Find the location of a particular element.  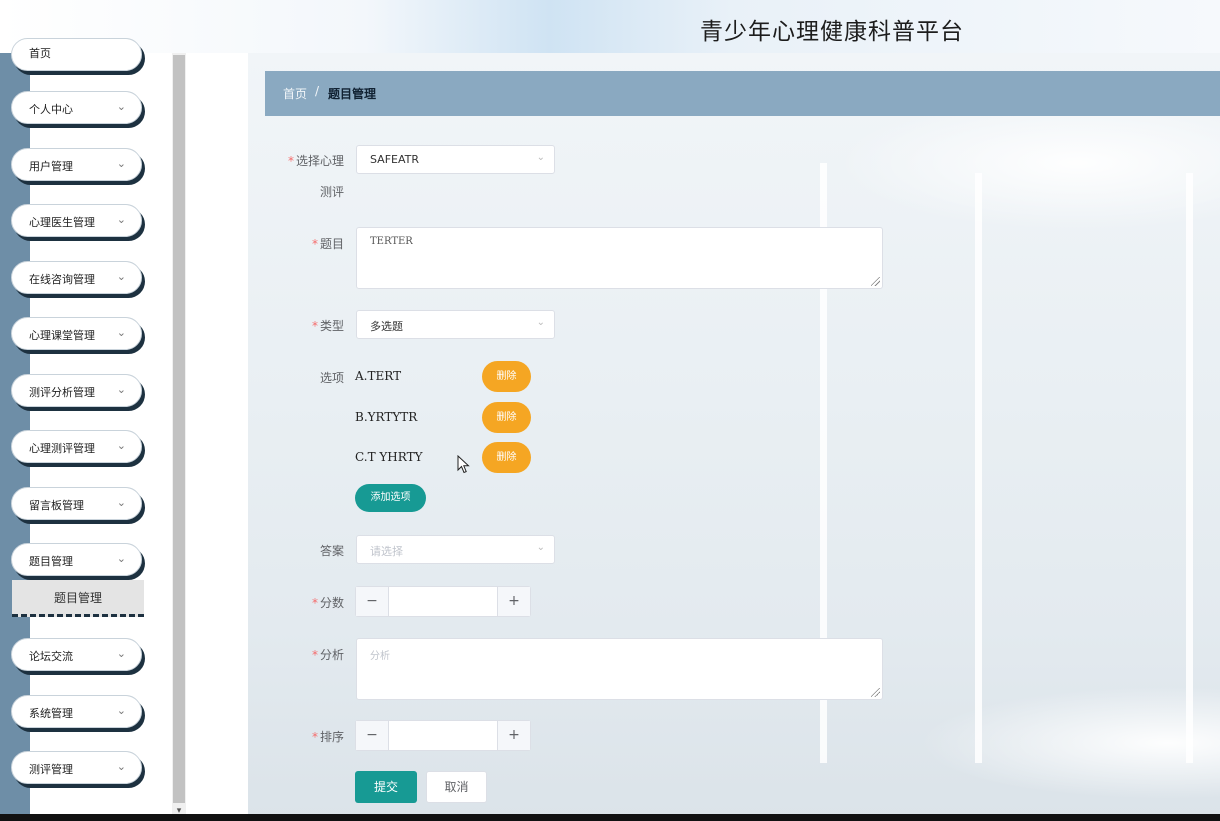

sidebar-item-doctor-management: 心理医生管理 ⌄ is located at coordinates (76, 220).